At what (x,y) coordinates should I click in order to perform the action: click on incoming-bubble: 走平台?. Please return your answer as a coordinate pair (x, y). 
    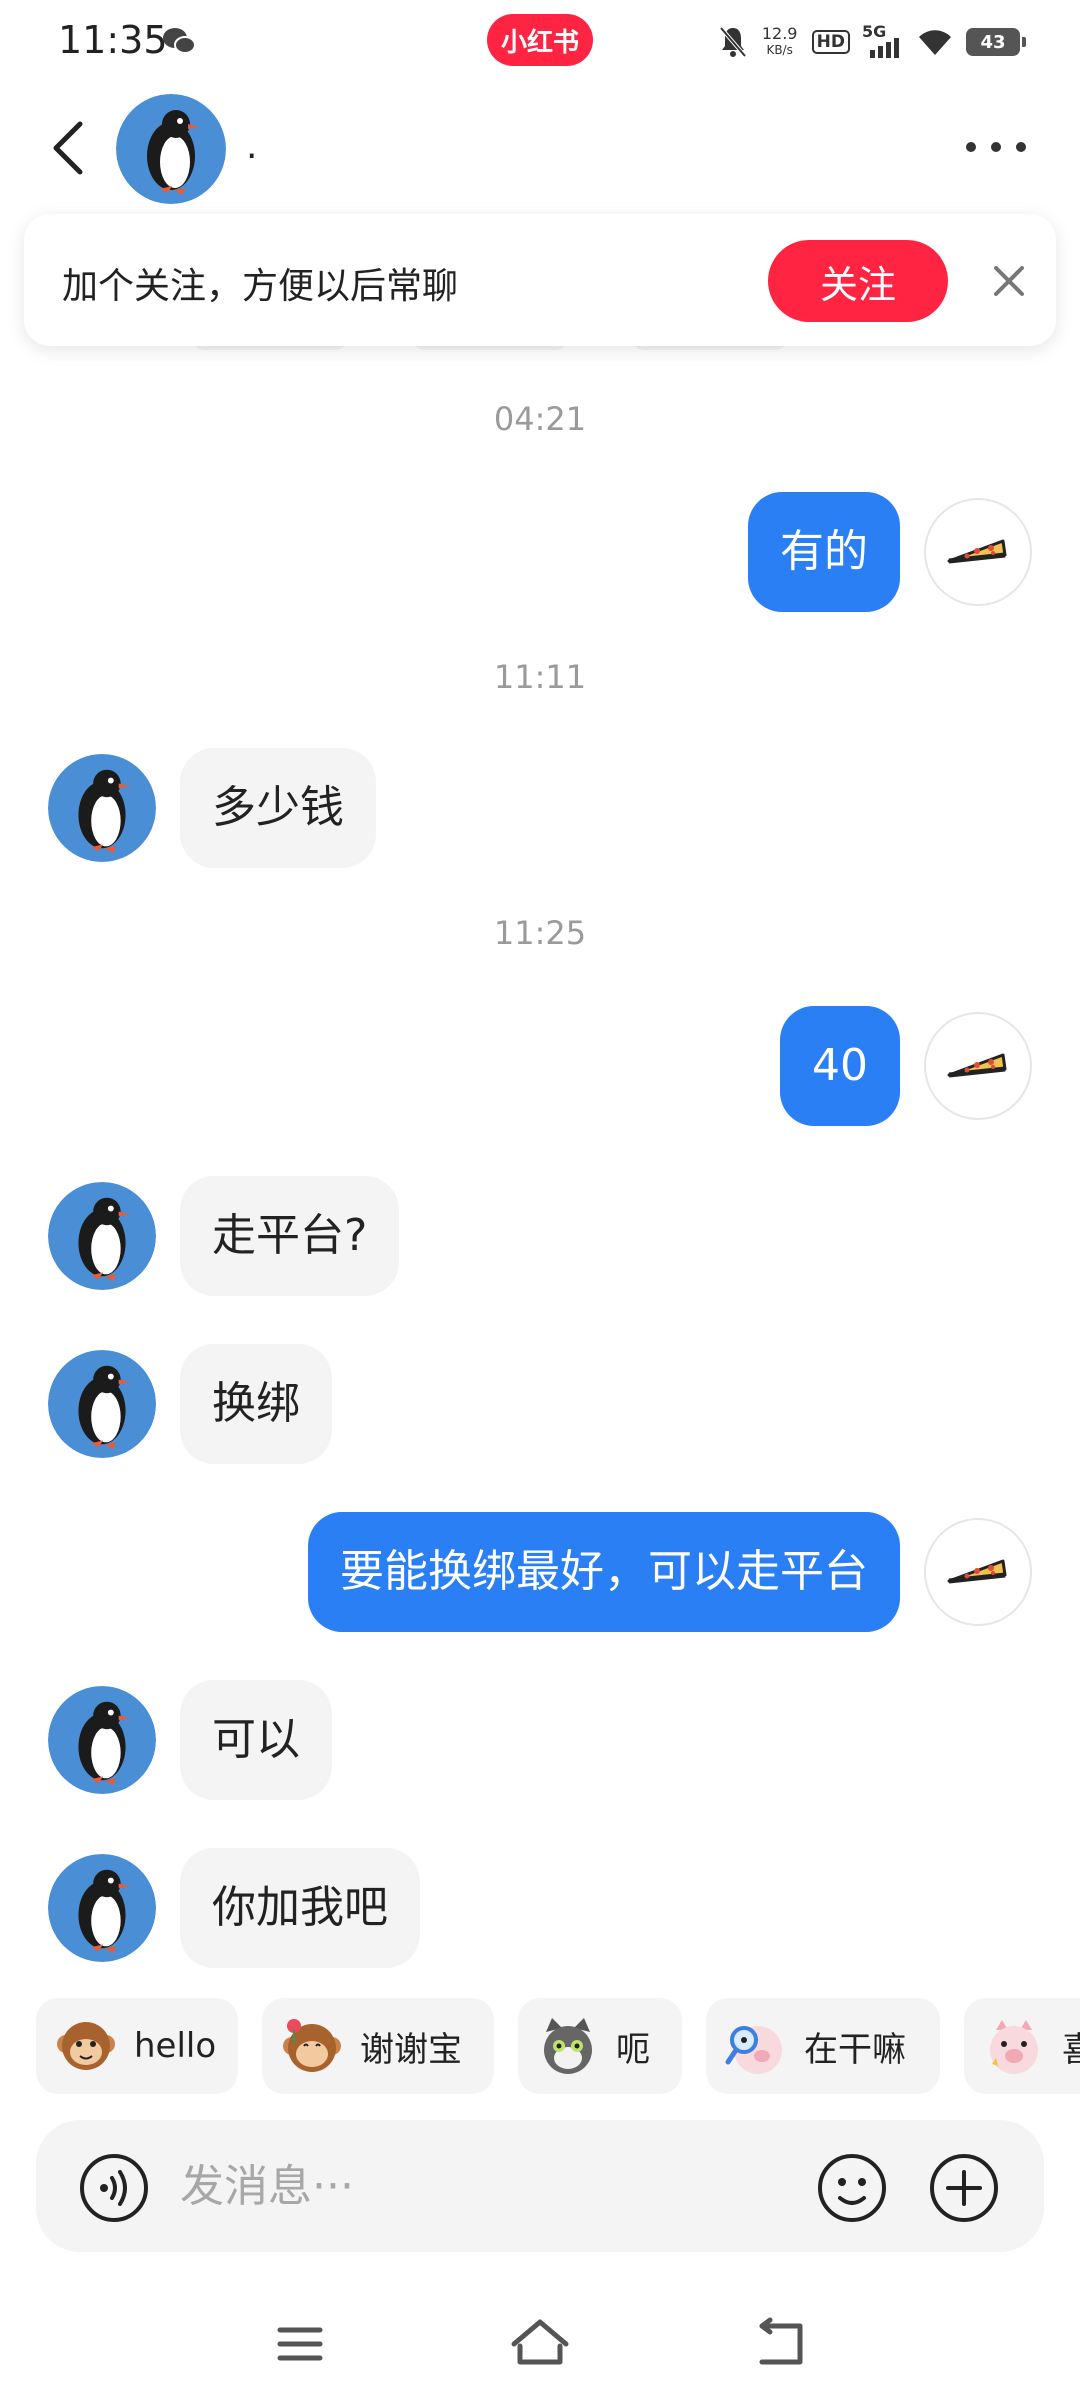
    Looking at the image, I should click on (290, 1236).